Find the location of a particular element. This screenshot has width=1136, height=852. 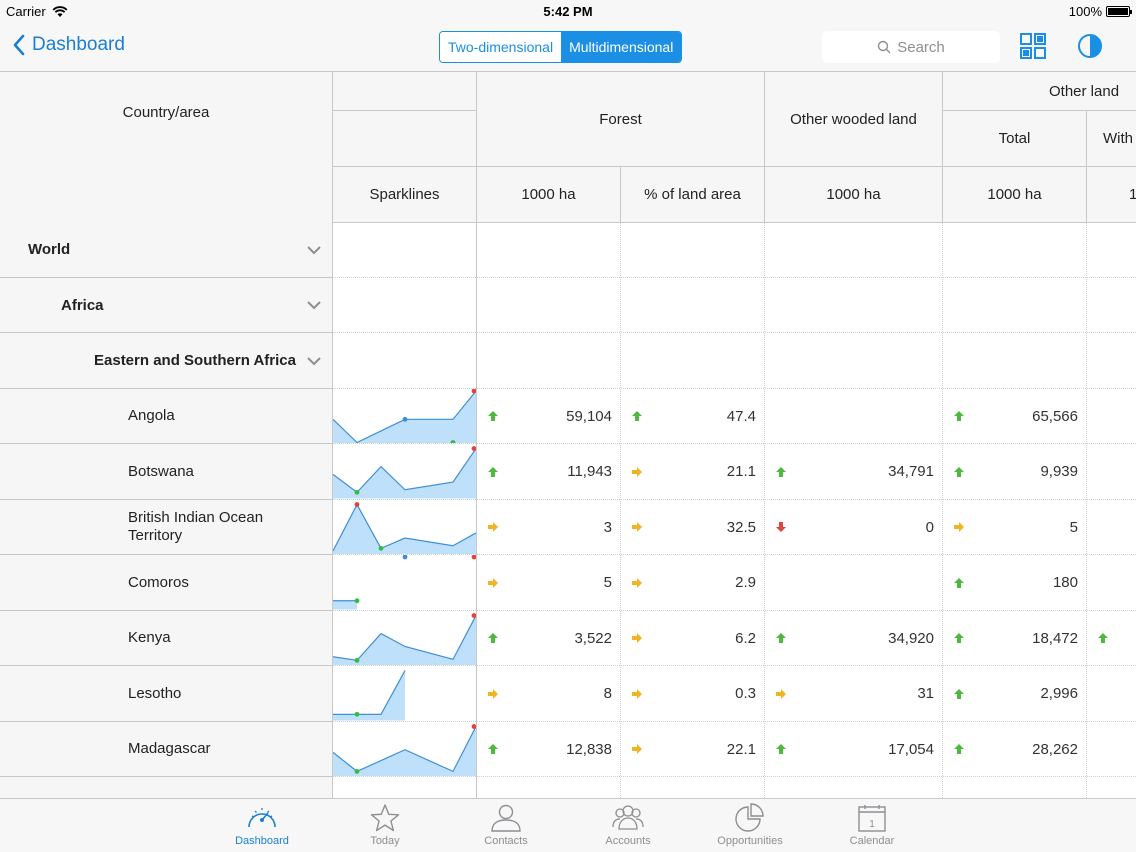

cell-value: 180 is located at coordinates (1065, 583).